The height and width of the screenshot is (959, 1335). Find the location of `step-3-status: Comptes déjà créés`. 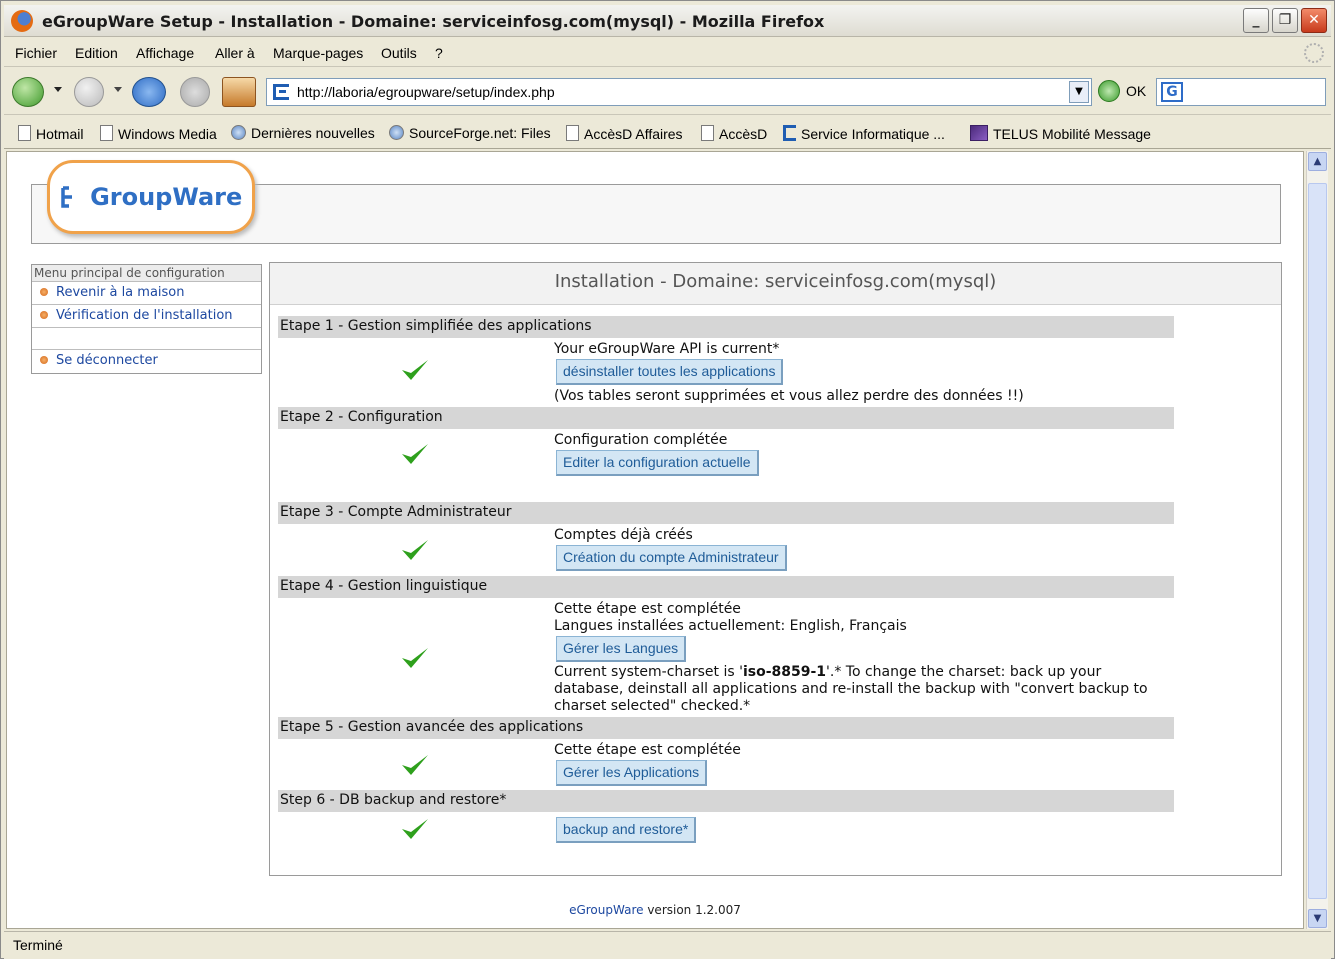

step-3-status: Comptes déjà créés is located at coordinates (623, 535).